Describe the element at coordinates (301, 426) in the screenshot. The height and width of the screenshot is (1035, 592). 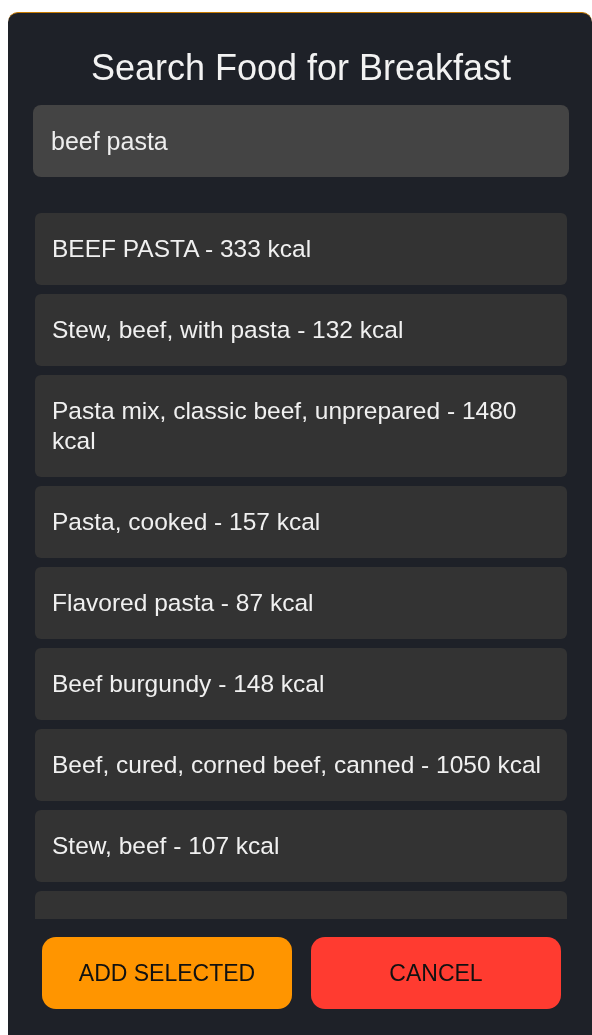
I see `result-item: Pasta mix, classic beef, unprepared - 1480 kcal` at that location.